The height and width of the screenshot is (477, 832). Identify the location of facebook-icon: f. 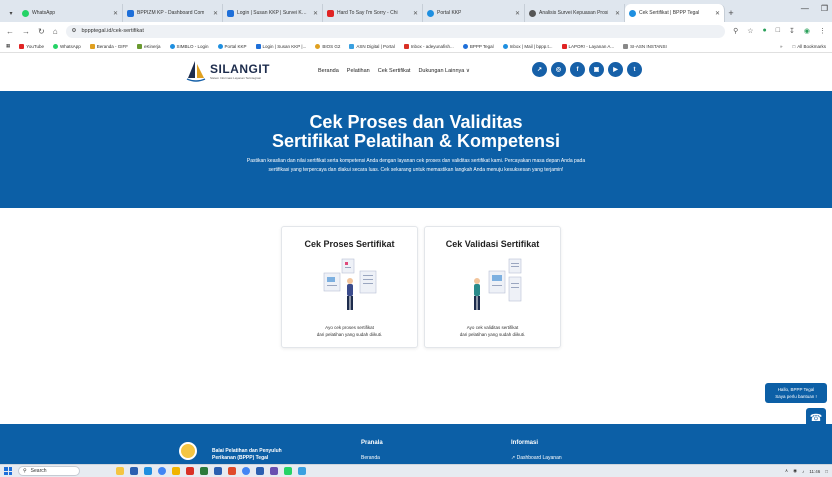
(577, 69).